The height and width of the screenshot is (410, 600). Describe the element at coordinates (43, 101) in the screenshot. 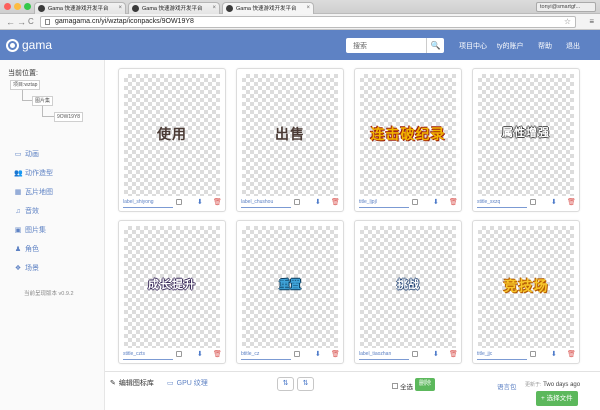

I see `breadcrumb-imageset: 图片集` at that location.